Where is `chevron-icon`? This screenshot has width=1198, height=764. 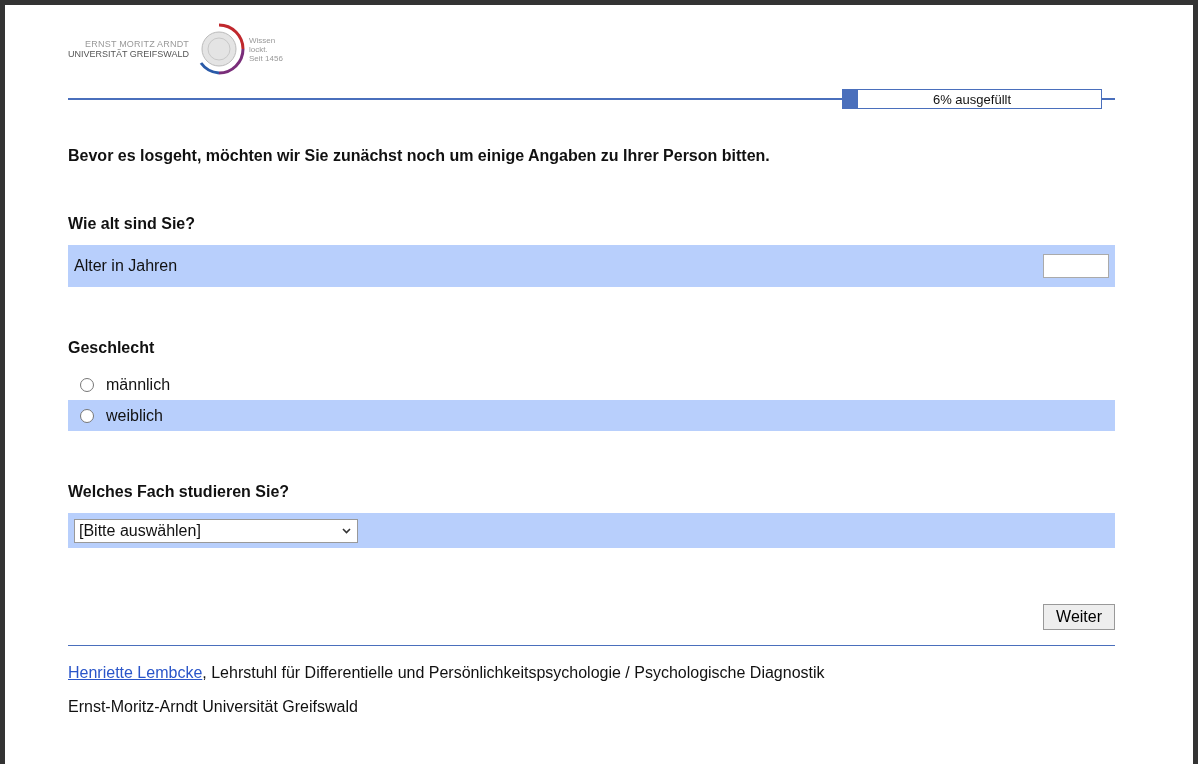 chevron-icon is located at coordinates (346, 530).